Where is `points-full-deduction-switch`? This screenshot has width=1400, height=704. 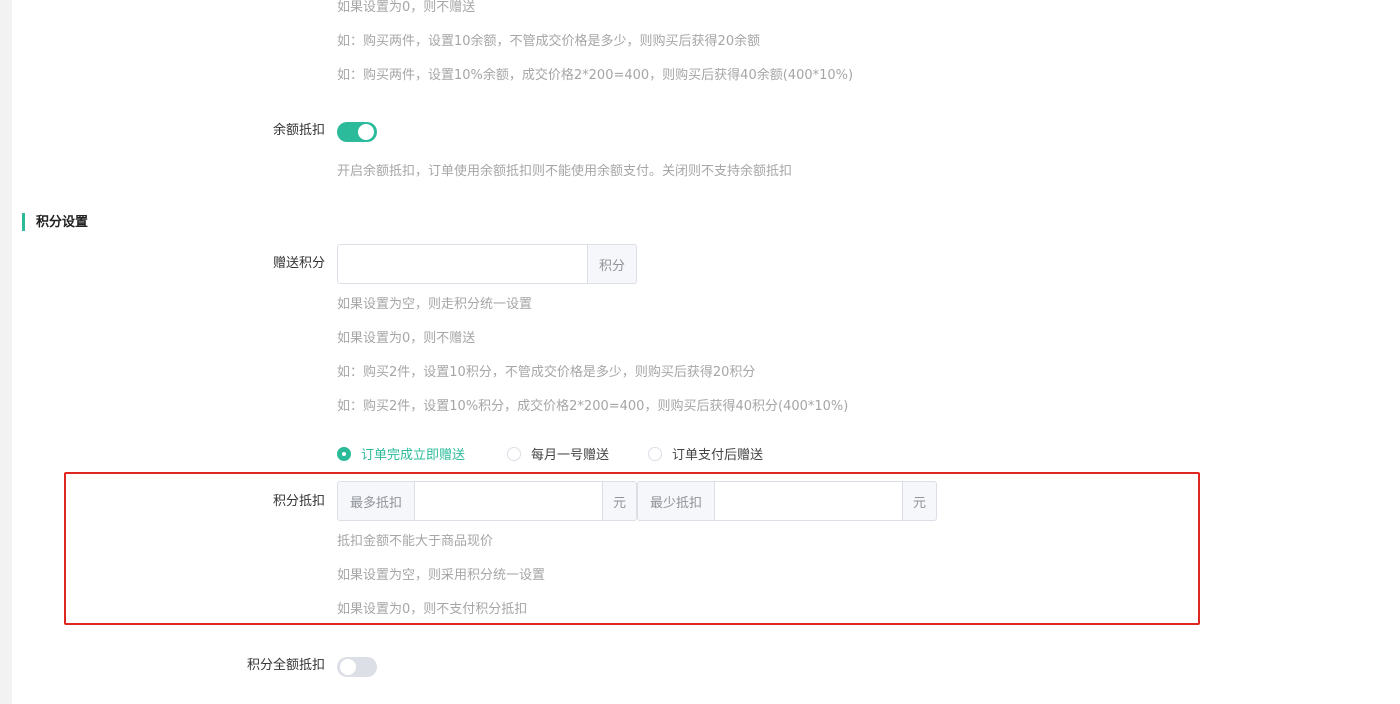
points-full-deduction-switch is located at coordinates (357, 667).